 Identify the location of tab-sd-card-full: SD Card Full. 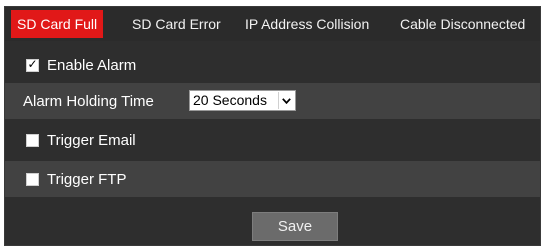
(57, 24).